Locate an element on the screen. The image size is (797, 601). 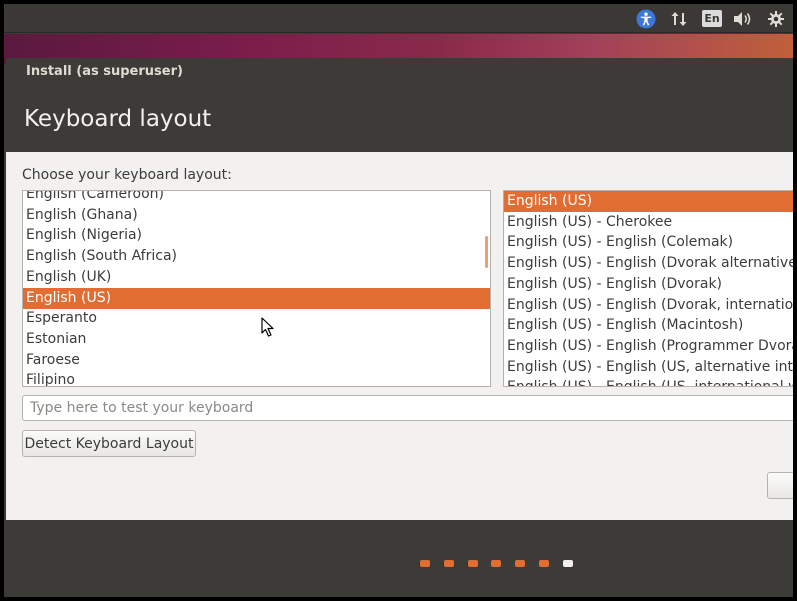
layout-list-item: Estonian is located at coordinates (256, 339).